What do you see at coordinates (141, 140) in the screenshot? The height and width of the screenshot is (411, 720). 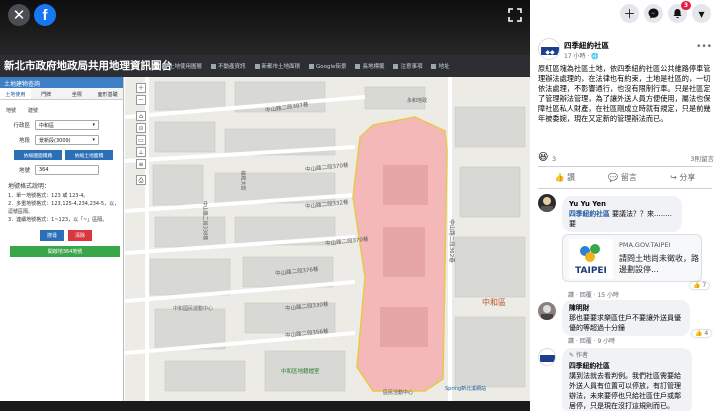 I see `measure-icon: ▭` at bounding box center [141, 140].